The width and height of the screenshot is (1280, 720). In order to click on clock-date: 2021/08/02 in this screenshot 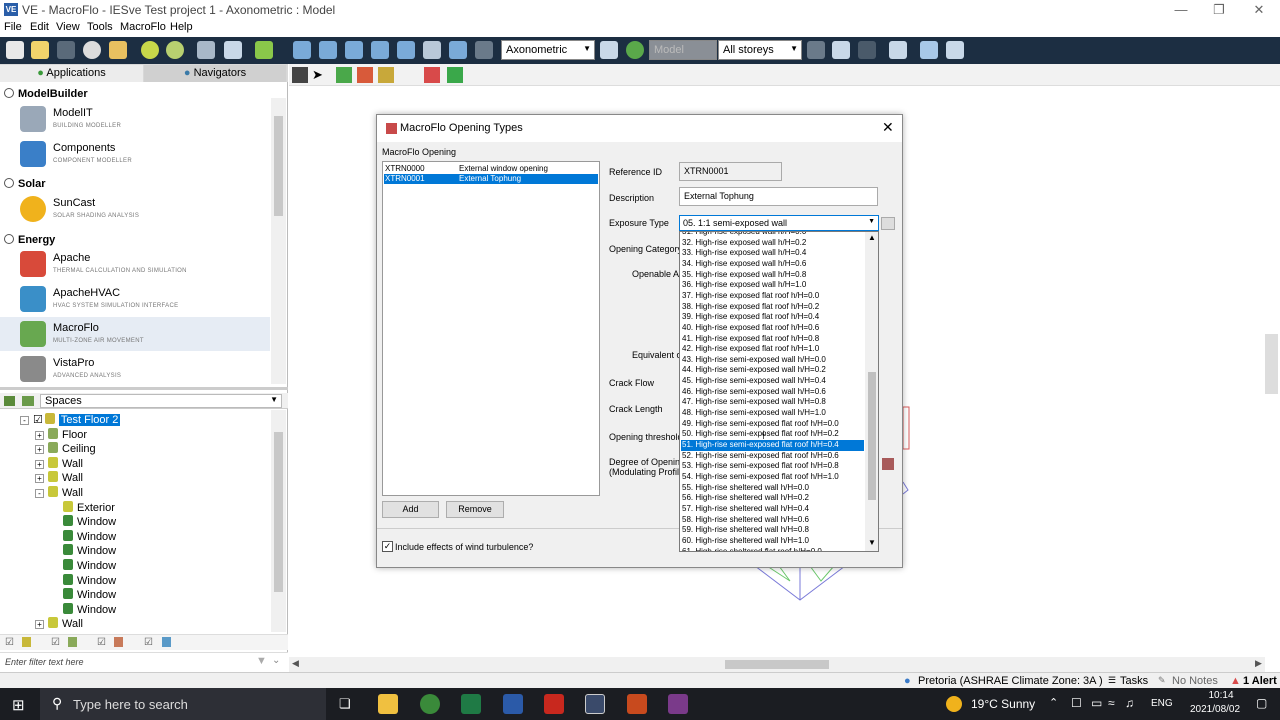, I will do `click(1215, 709)`.